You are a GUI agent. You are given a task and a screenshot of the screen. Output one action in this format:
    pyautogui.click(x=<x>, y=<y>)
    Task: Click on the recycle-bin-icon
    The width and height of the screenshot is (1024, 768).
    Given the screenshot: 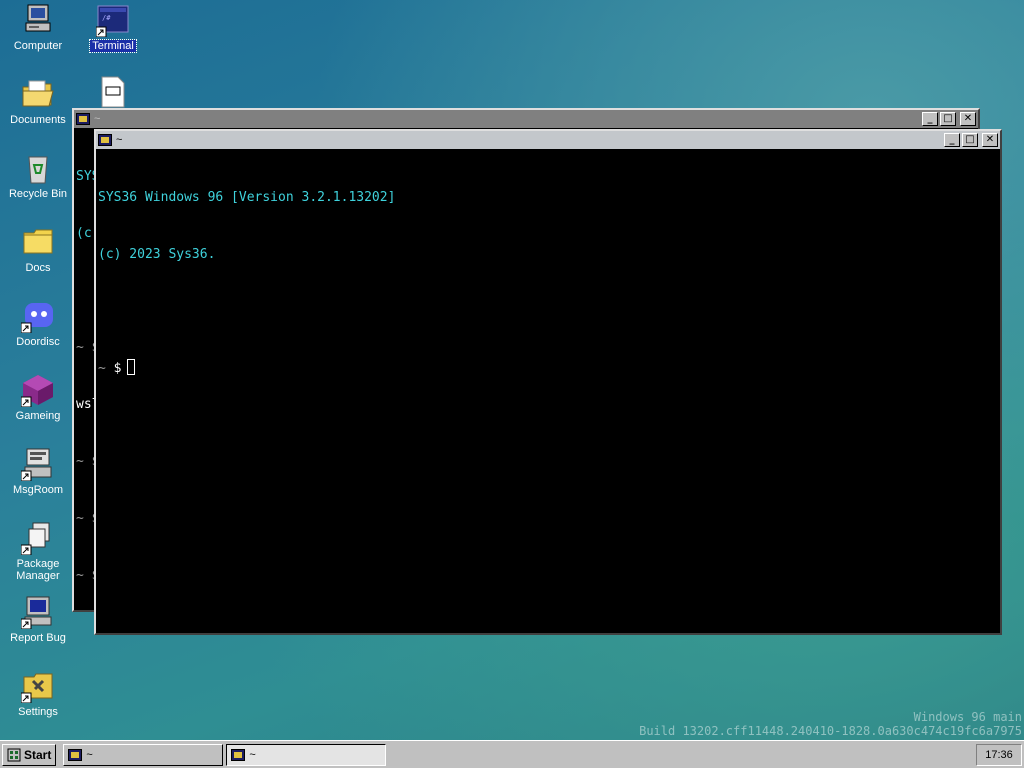 What is the action you would take?
    pyautogui.click(x=38, y=168)
    